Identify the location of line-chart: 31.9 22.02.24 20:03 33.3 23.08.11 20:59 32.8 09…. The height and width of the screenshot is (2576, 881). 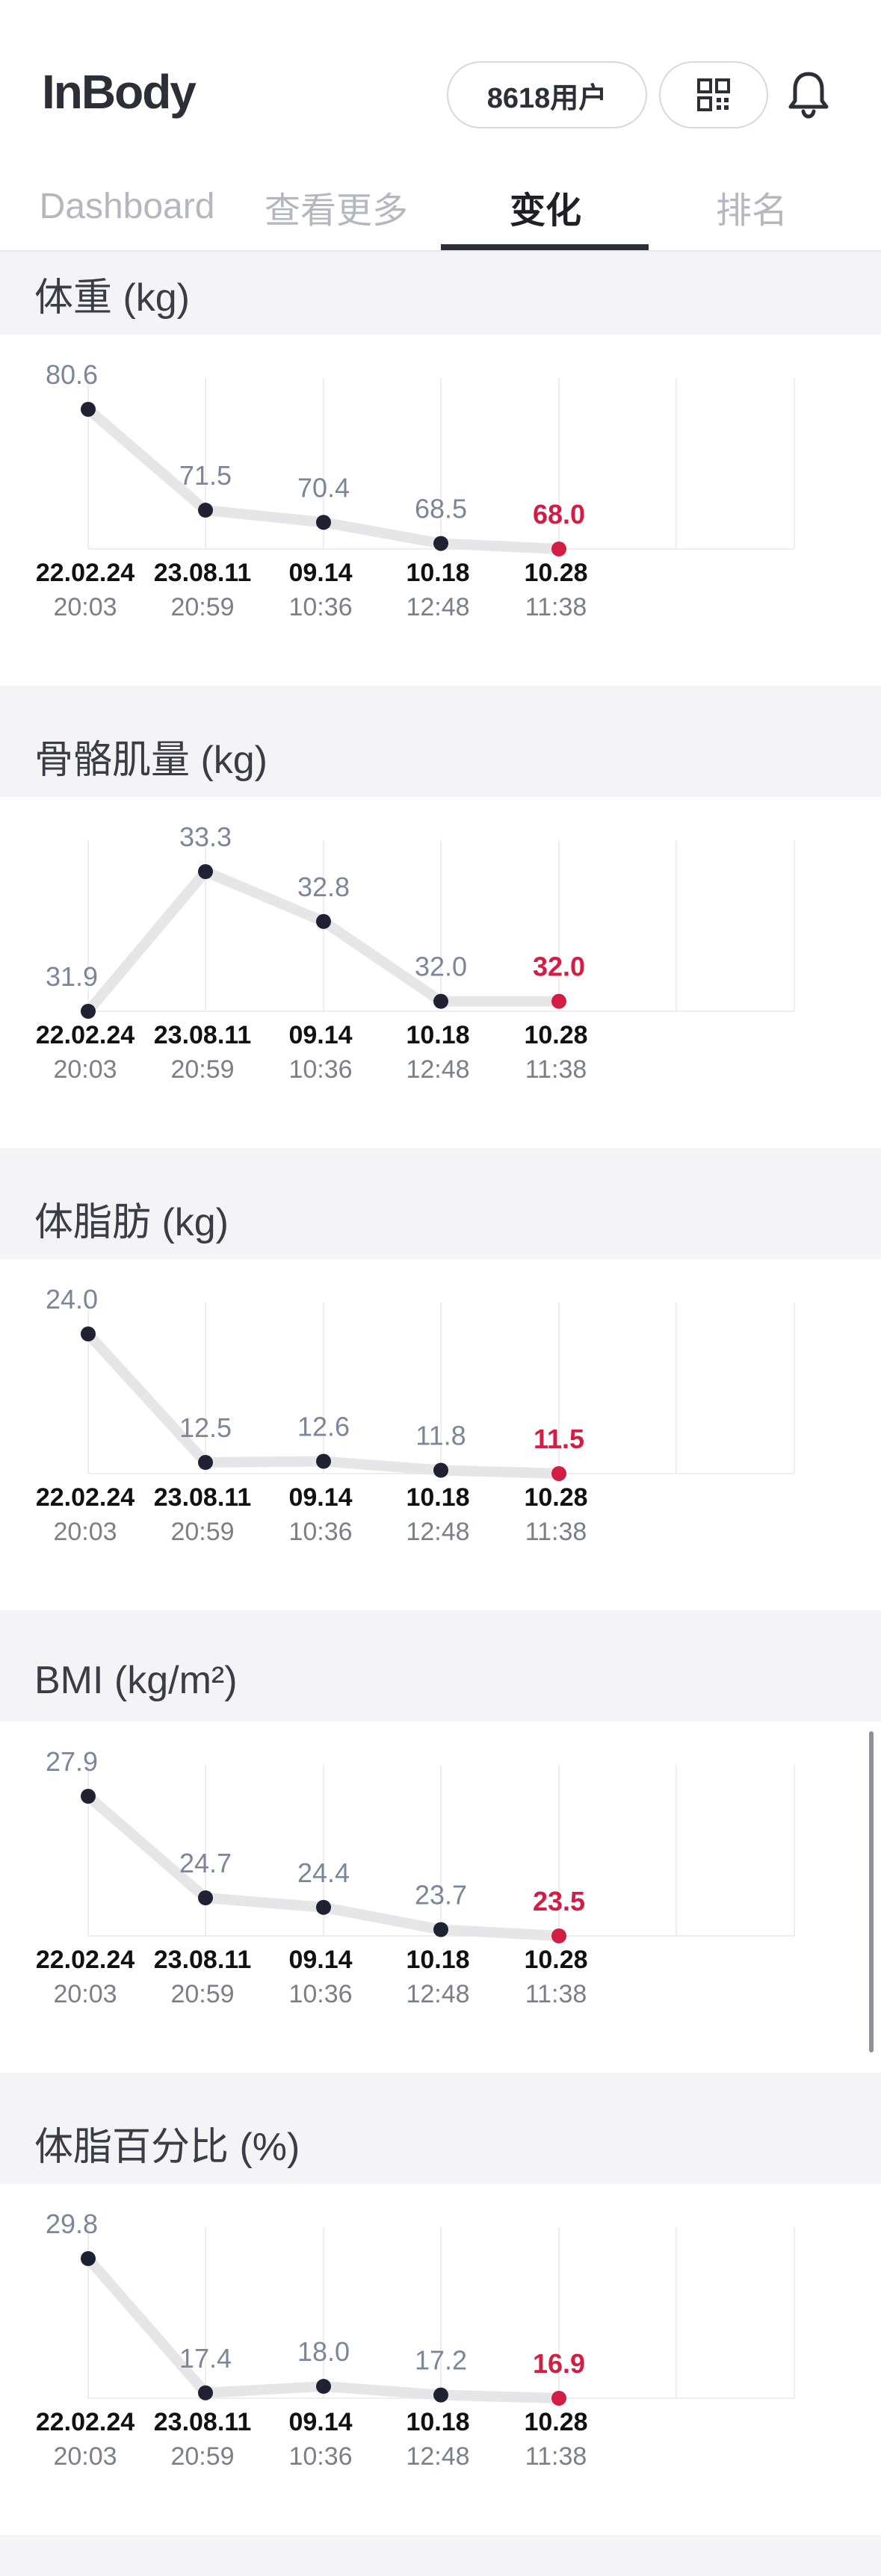
(415, 953).